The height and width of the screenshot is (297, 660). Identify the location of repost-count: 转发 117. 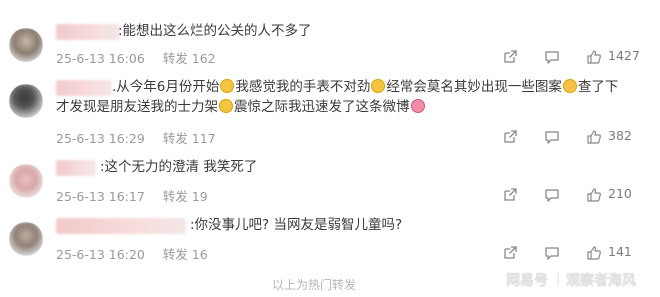
(189, 137).